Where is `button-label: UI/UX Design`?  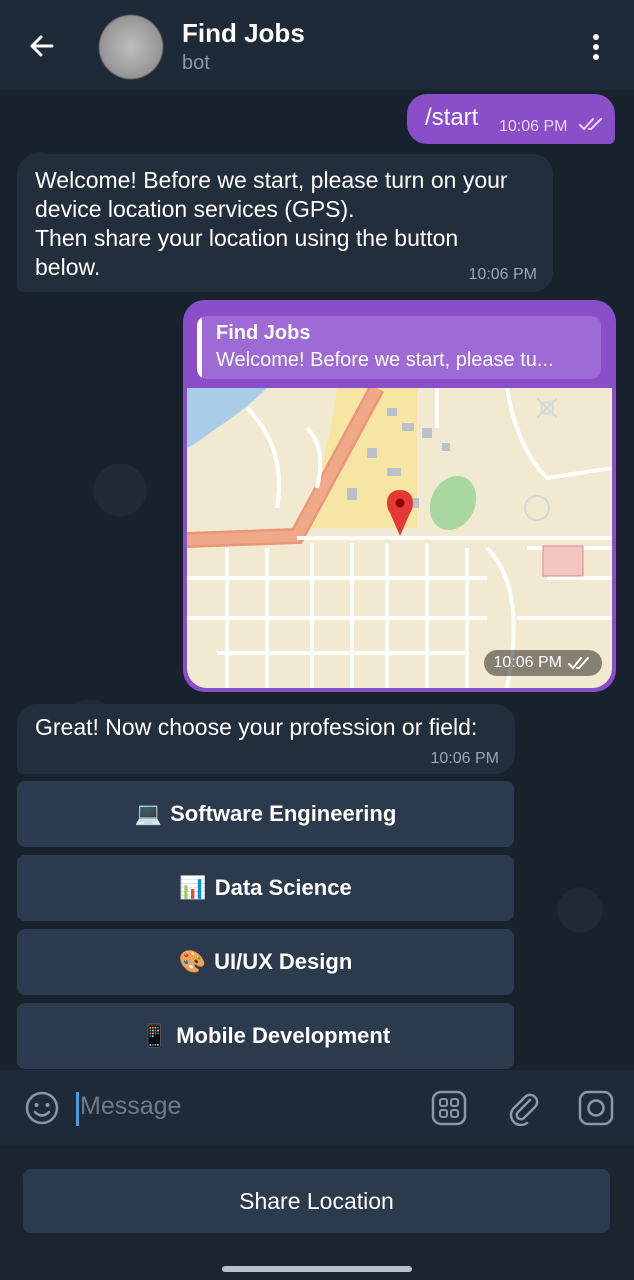 button-label: UI/UX Design is located at coordinates (283, 961).